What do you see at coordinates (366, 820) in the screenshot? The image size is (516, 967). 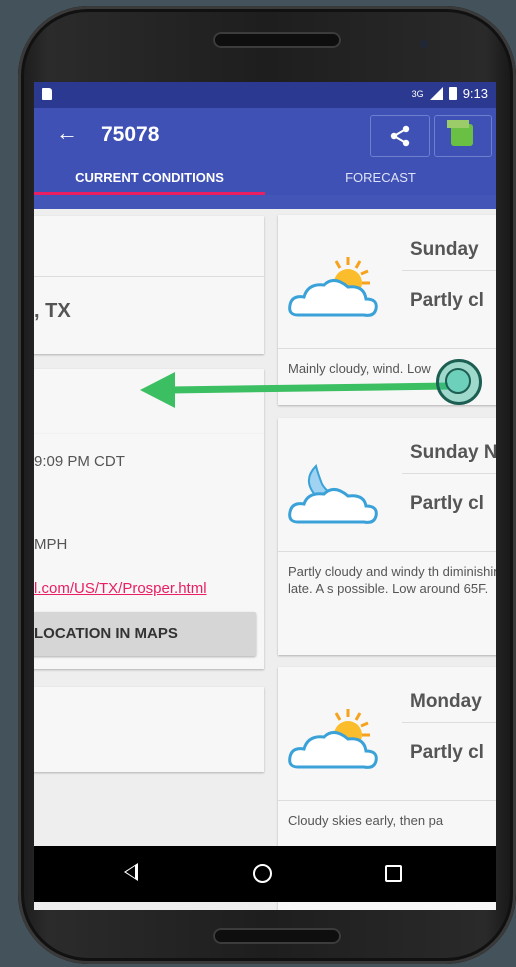 I see `forecast-description: Cloudy skies early, then pa` at bounding box center [366, 820].